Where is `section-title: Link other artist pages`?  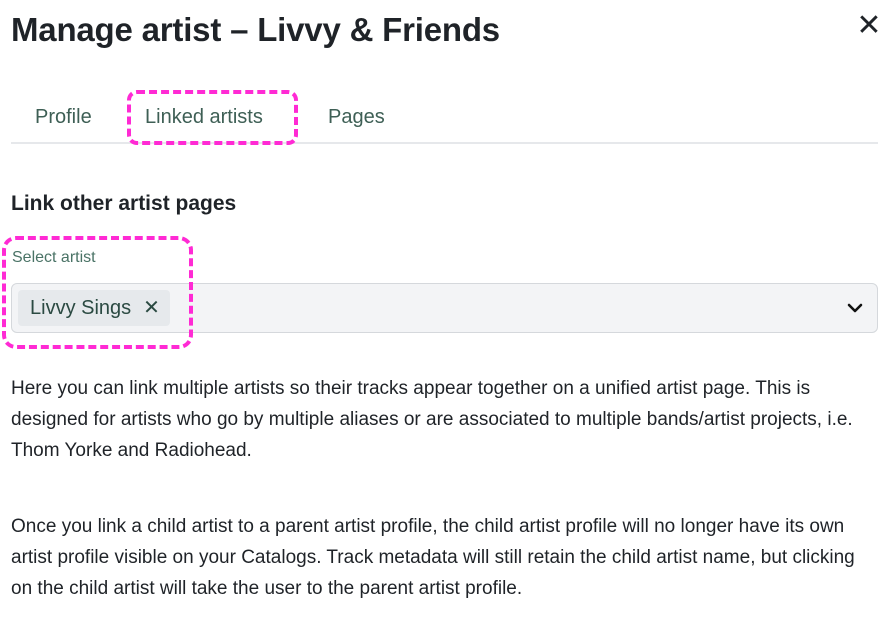 section-title: Link other artist pages is located at coordinates (124, 203).